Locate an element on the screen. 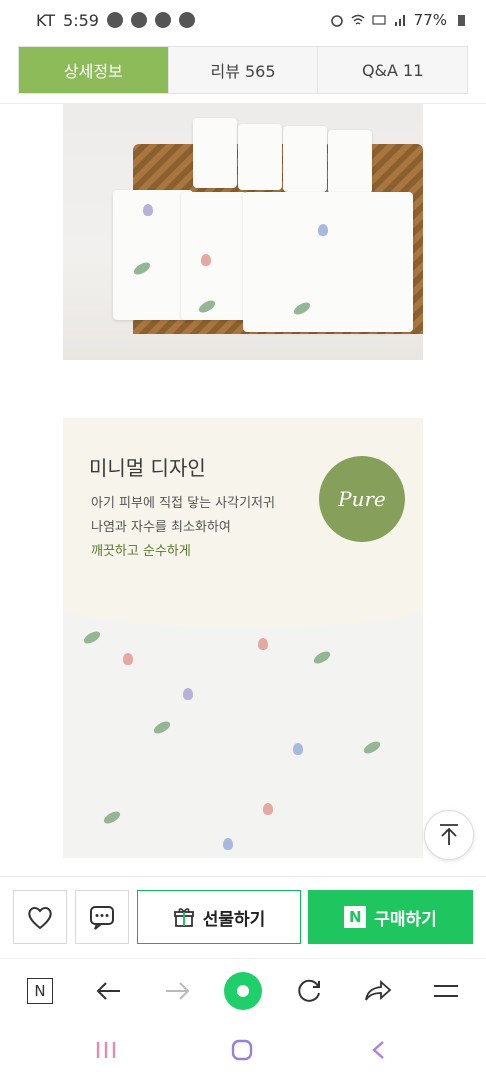 This screenshot has width=486, height=1080. system-home-button is located at coordinates (242, 1050).